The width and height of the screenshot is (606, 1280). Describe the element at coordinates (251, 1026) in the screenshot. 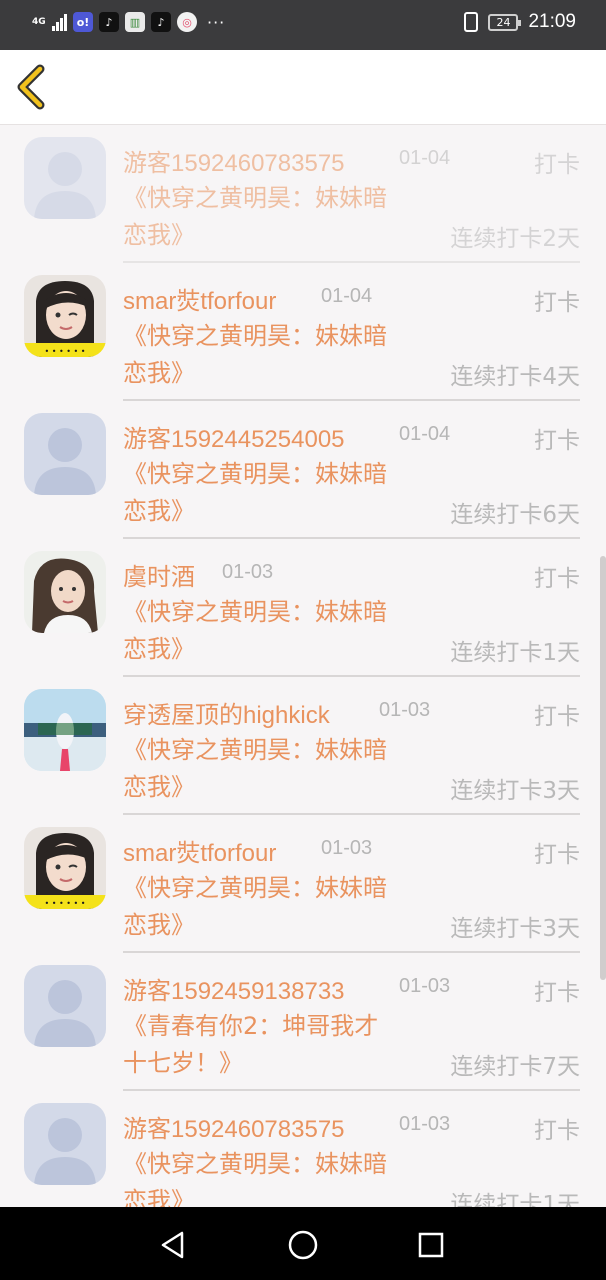

I see `book-title-line: 《青春有你2：坤哥我才` at that location.